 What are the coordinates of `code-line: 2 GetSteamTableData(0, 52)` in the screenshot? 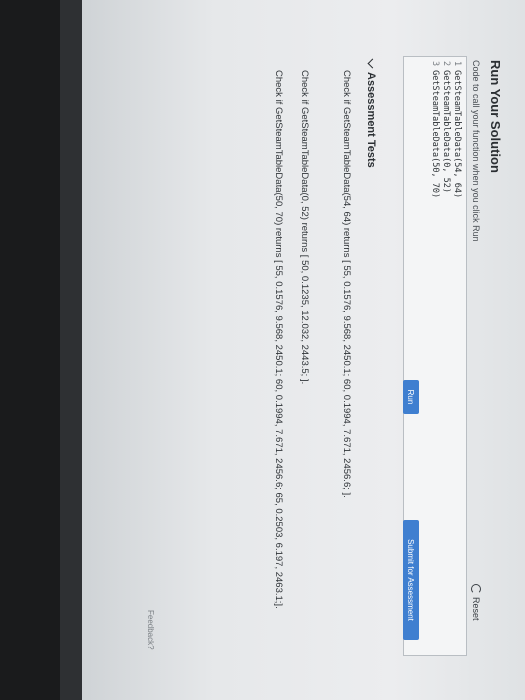 It's located at (446, 127).